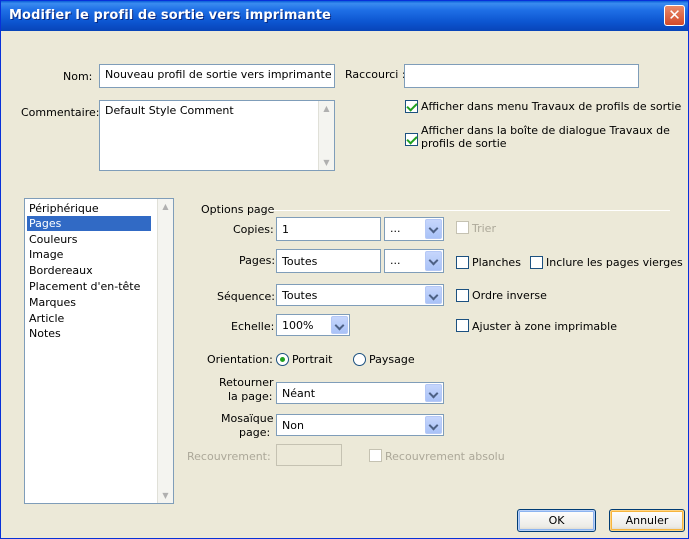 The width and height of the screenshot is (689, 539). I want to click on ordre-inverse-label: Ordre inverse, so click(509, 295).